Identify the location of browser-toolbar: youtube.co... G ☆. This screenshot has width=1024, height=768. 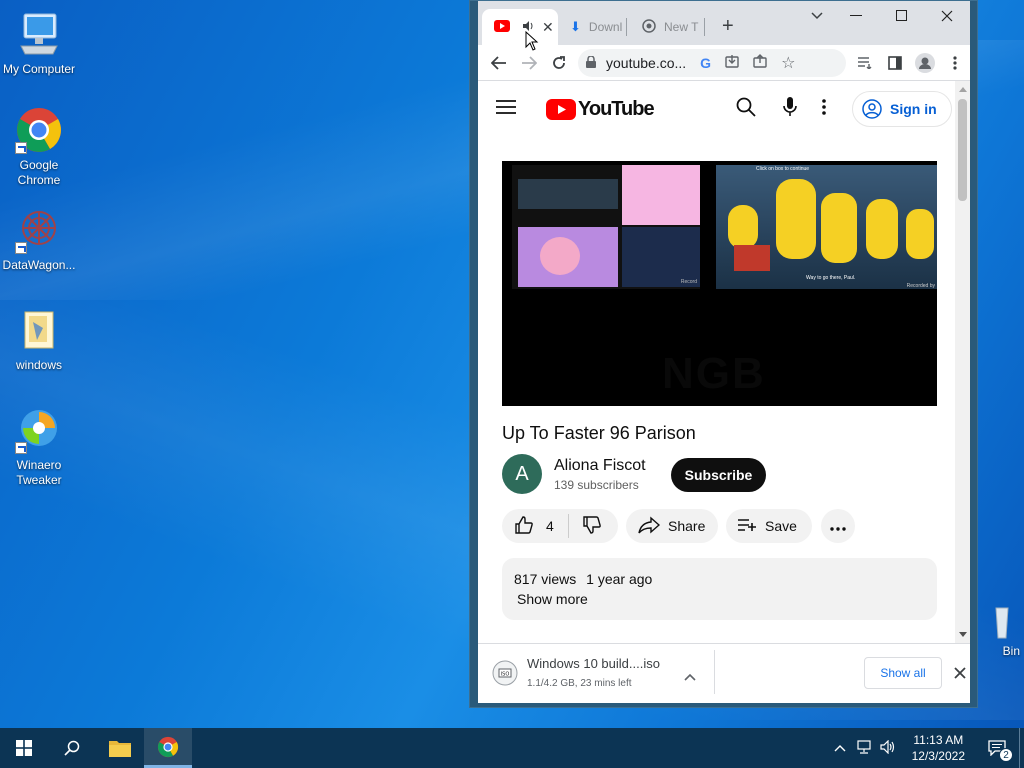
(724, 63).